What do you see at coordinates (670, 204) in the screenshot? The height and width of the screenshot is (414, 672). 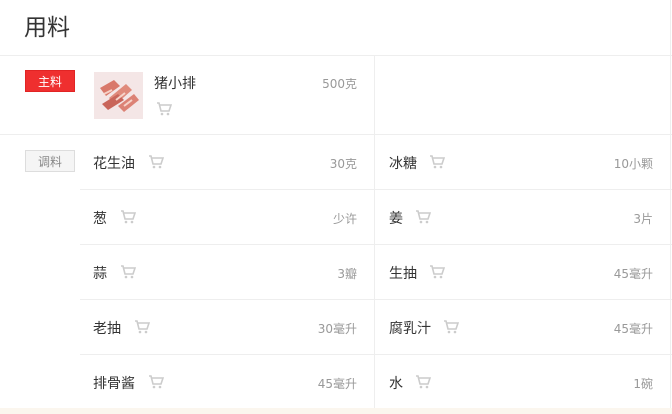 I see `right-edge` at bounding box center [670, 204].